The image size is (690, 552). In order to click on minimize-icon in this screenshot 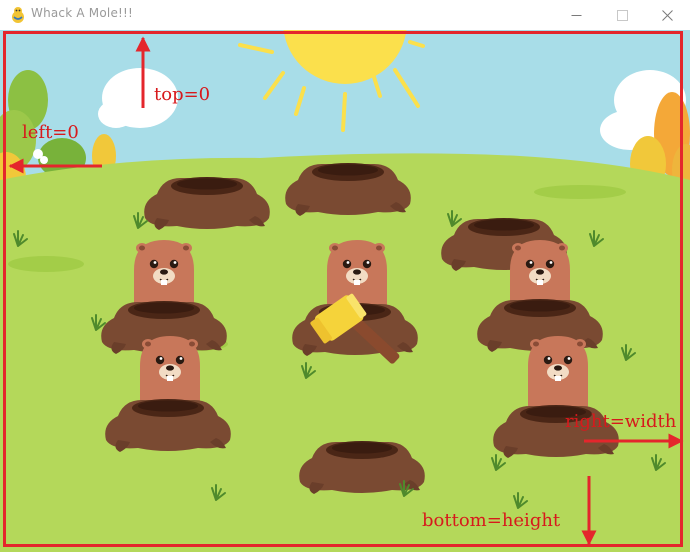, I will do `click(576, 15)`.